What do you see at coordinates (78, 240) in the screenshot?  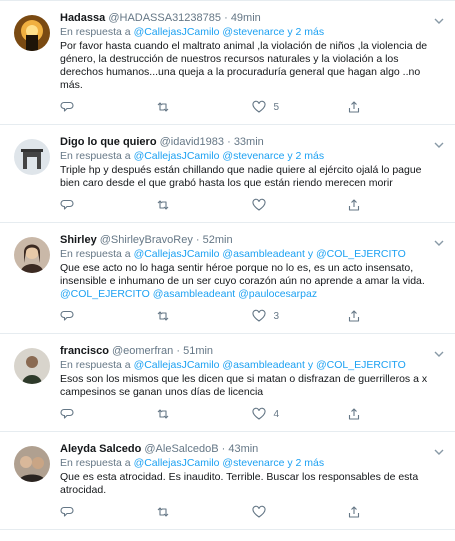 I see `display-name: Shirley` at bounding box center [78, 240].